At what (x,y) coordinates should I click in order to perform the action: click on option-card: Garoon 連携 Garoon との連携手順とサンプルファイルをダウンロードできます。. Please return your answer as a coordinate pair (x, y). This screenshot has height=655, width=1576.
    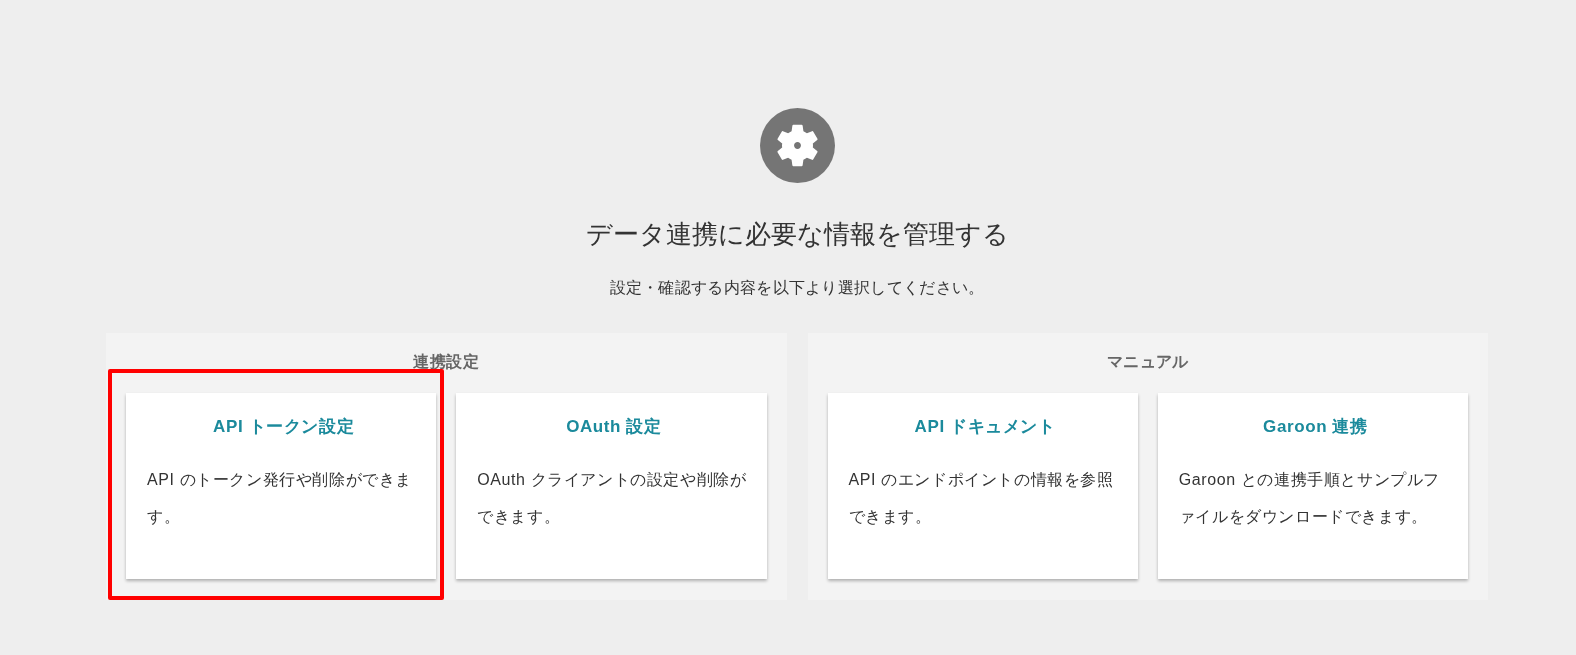
    Looking at the image, I should click on (1312, 486).